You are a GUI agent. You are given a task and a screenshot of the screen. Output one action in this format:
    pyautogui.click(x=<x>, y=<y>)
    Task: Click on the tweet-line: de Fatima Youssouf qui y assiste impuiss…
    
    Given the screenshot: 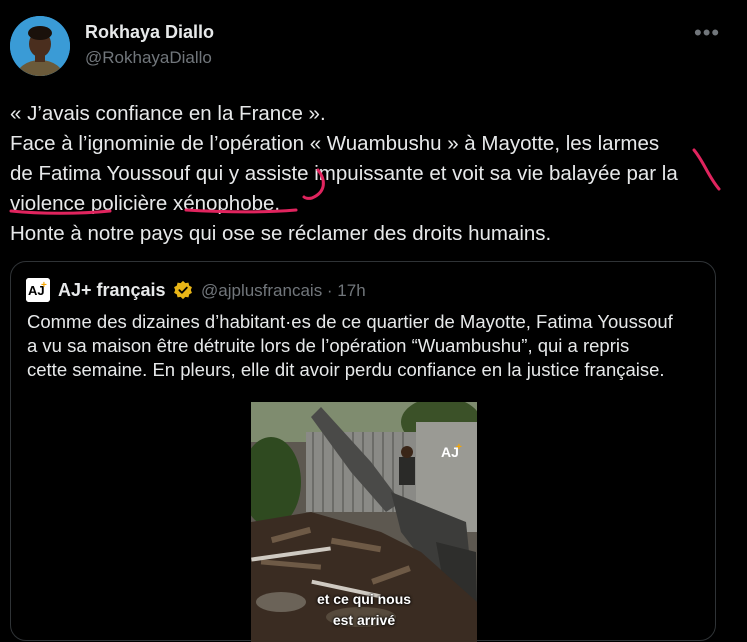 What is the action you would take?
    pyautogui.click(x=344, y=173)
    